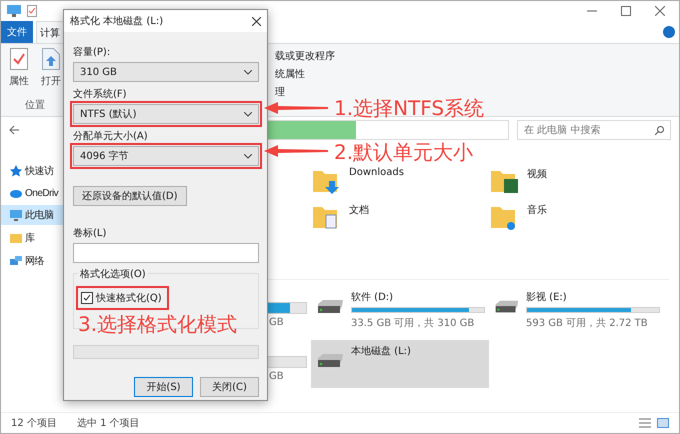  What do you see at coordinates (111, 136) in the screenshot?
I see `field-label: 分配单元大小(A)` at bounding box center [111, 136].